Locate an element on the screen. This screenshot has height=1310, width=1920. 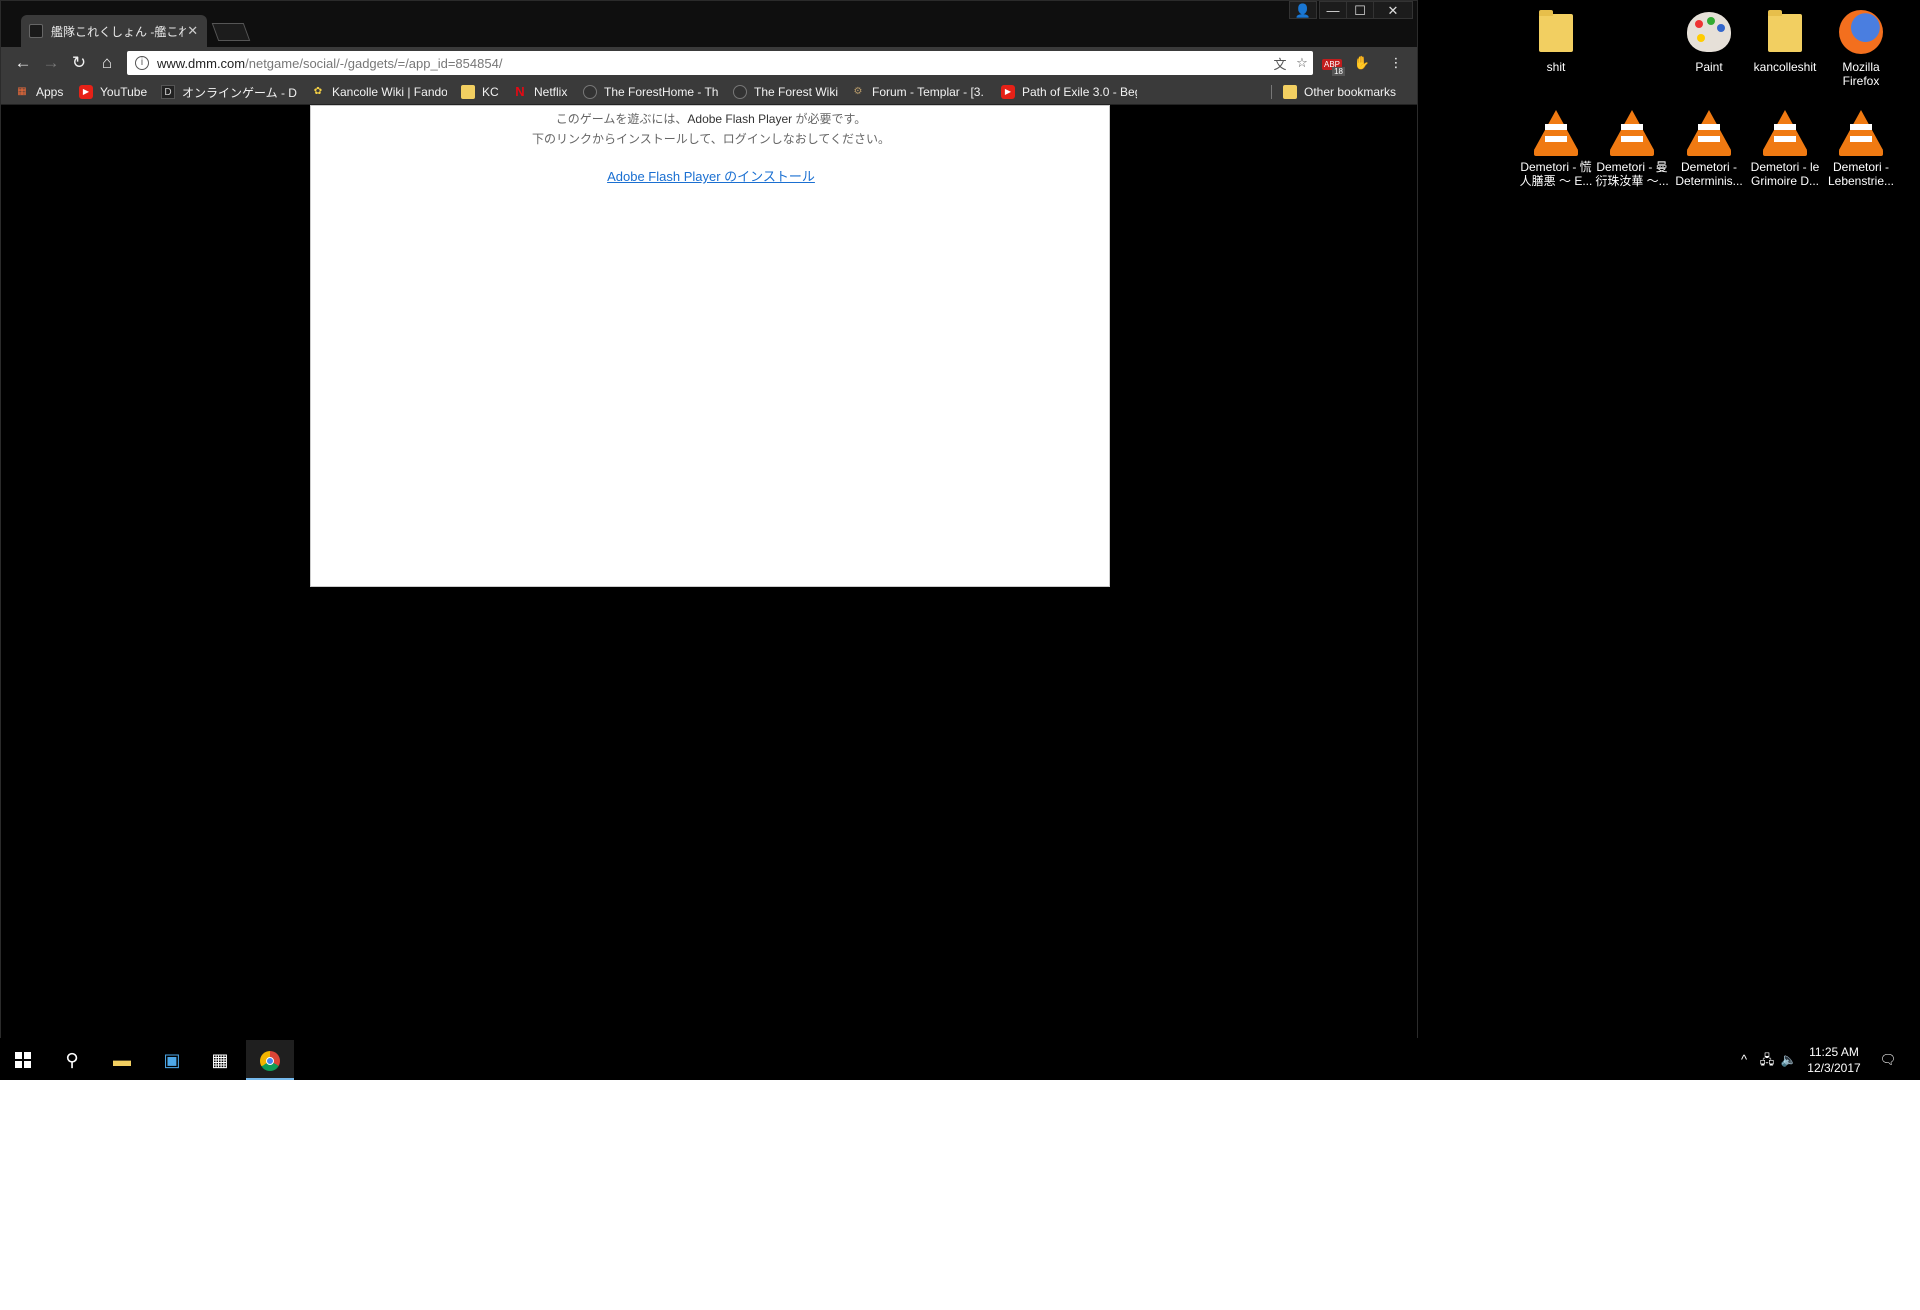
bookmark-forest-home: The ForestHome - Th is located at coordinates (651, 92).